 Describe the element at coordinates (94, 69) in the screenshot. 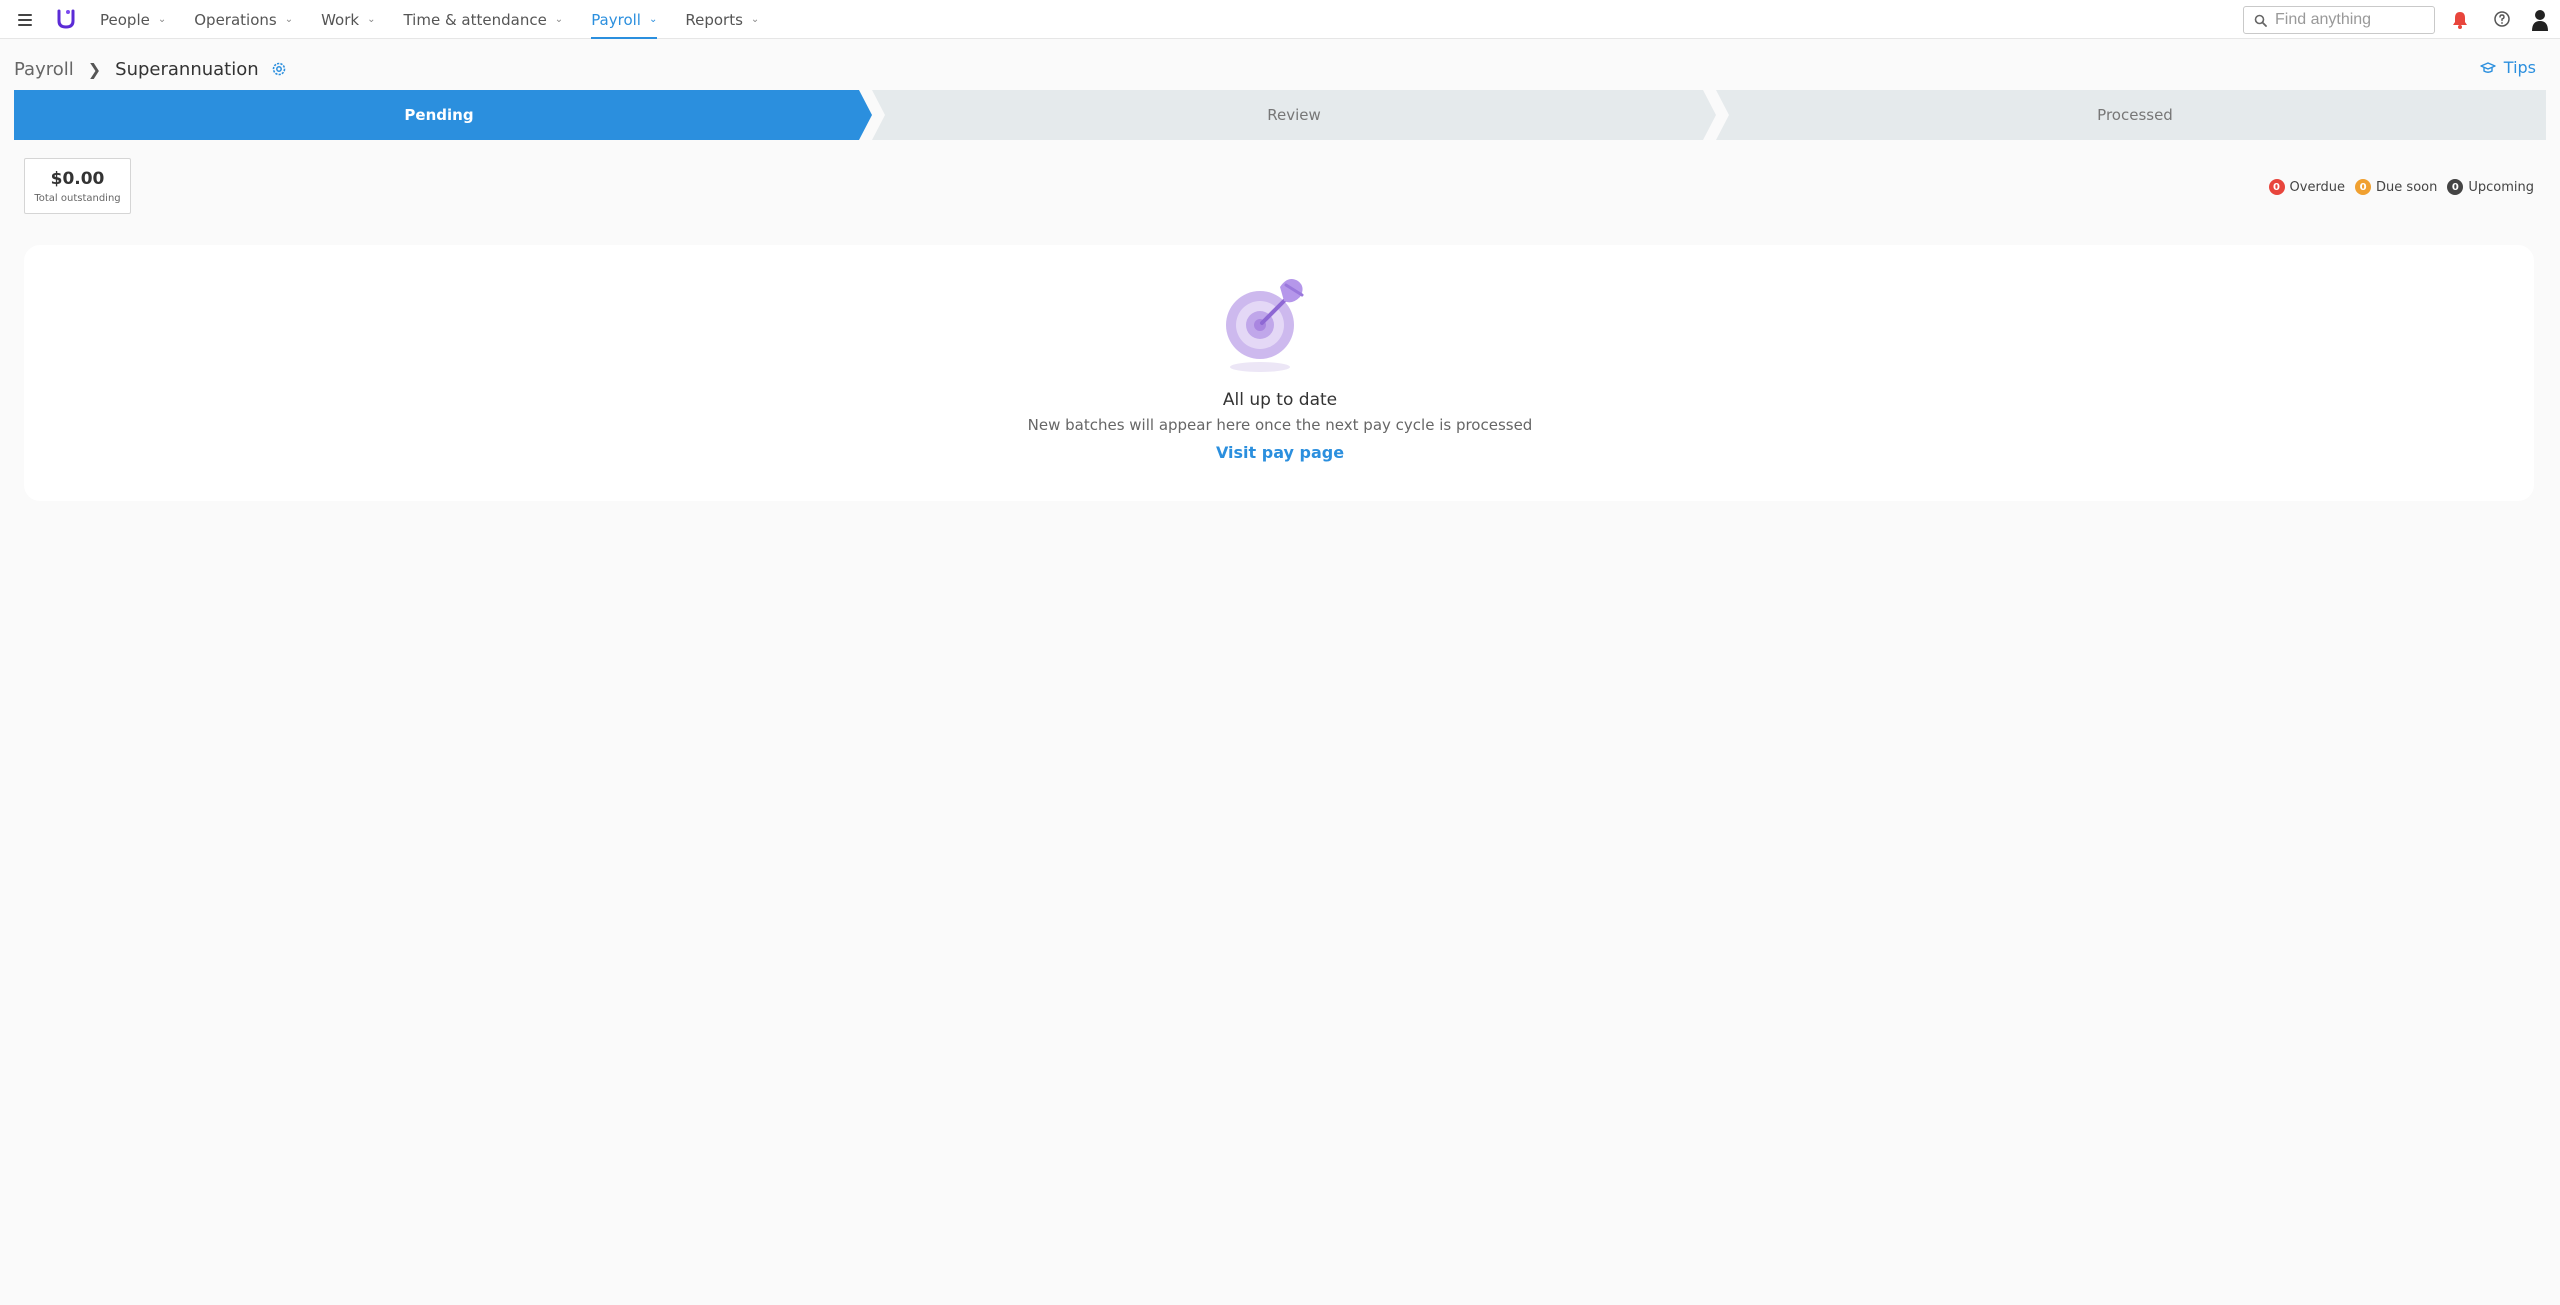

I see `chevron-right-icon: ❯` at that location.